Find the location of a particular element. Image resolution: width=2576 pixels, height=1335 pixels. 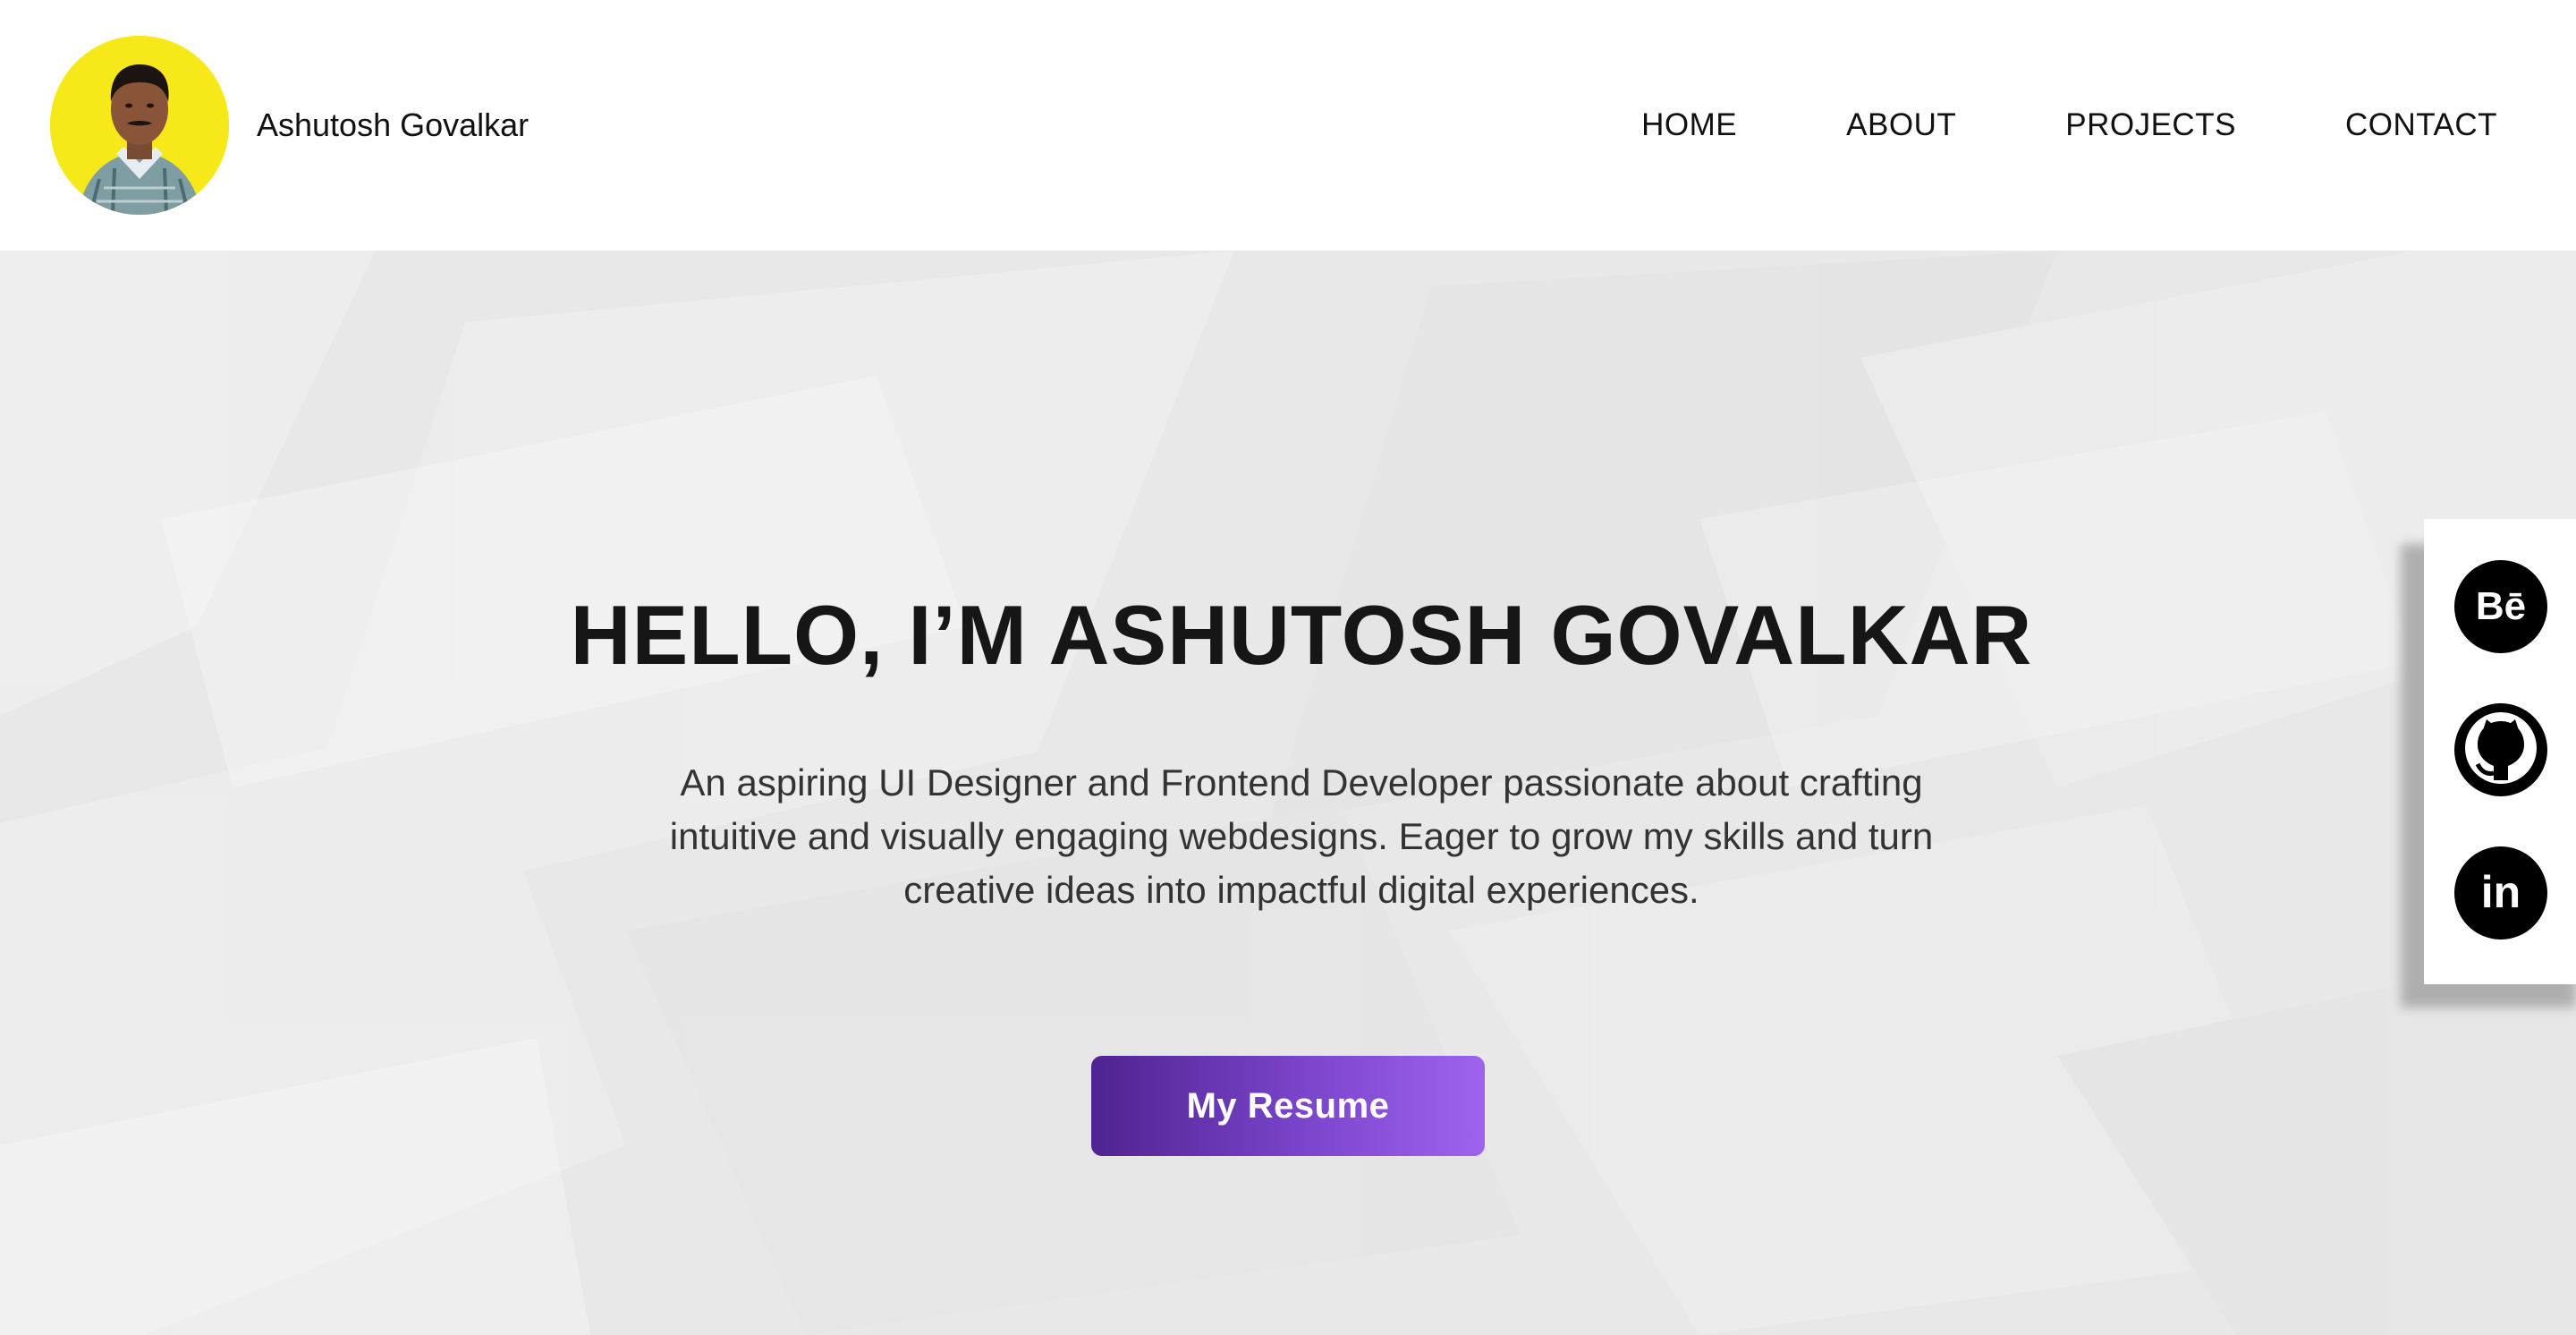

linkedin-link: in is located at coordinates (2500, 893).